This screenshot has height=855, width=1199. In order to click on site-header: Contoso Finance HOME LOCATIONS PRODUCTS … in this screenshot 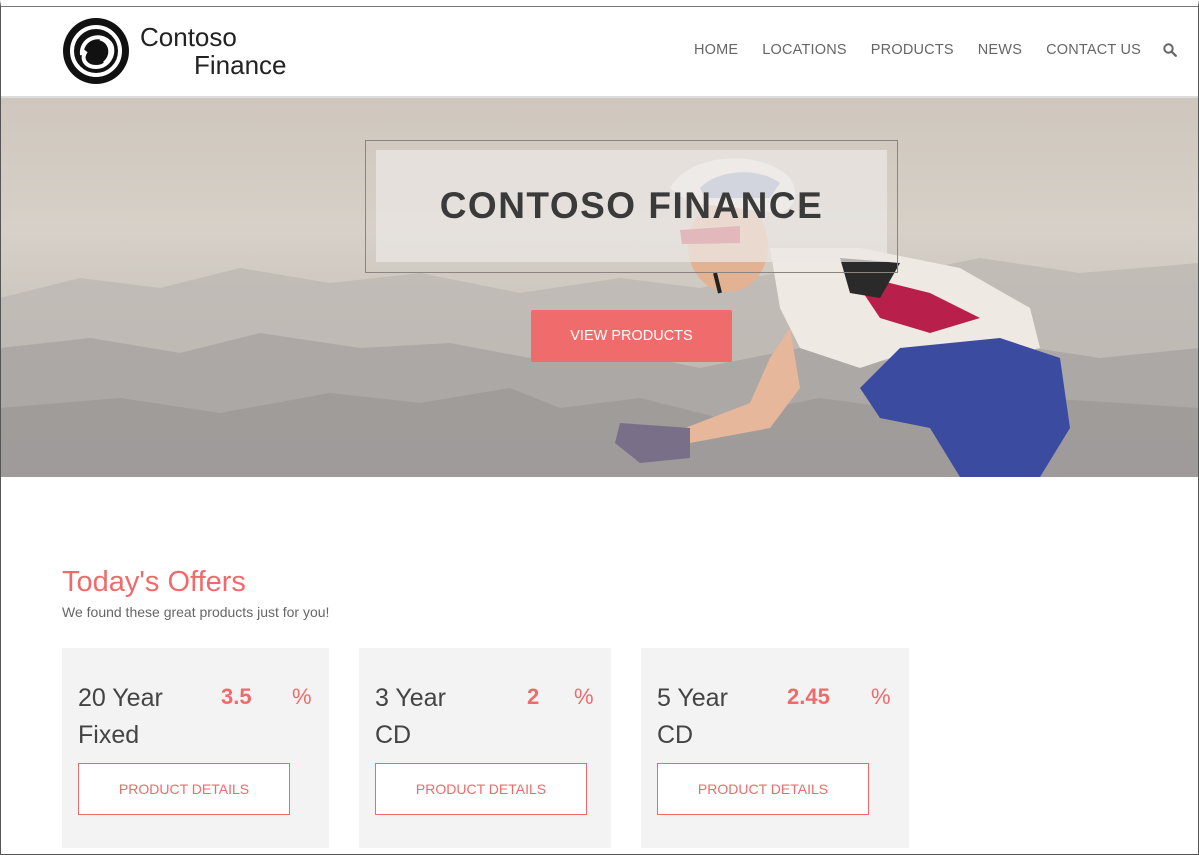, I will do `click(599, 49)`.